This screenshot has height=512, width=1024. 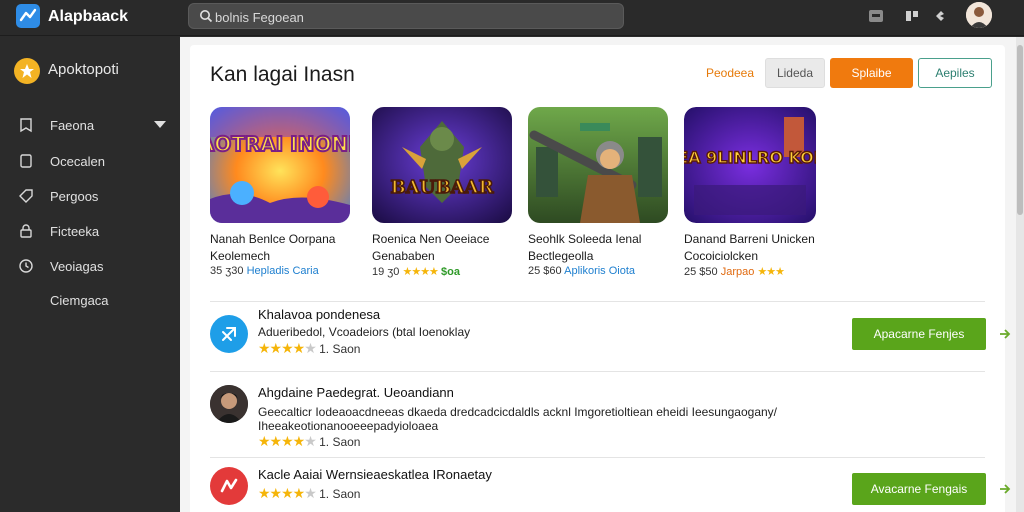 I want to click on game-count: 35 ӡ30, so click(x=227, y=271).